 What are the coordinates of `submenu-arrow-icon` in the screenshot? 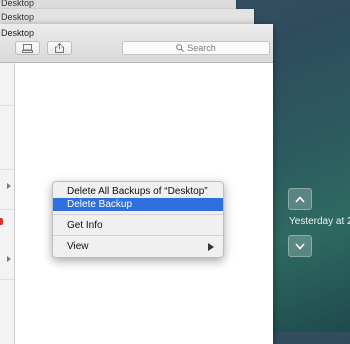 It's located at (211, 247).